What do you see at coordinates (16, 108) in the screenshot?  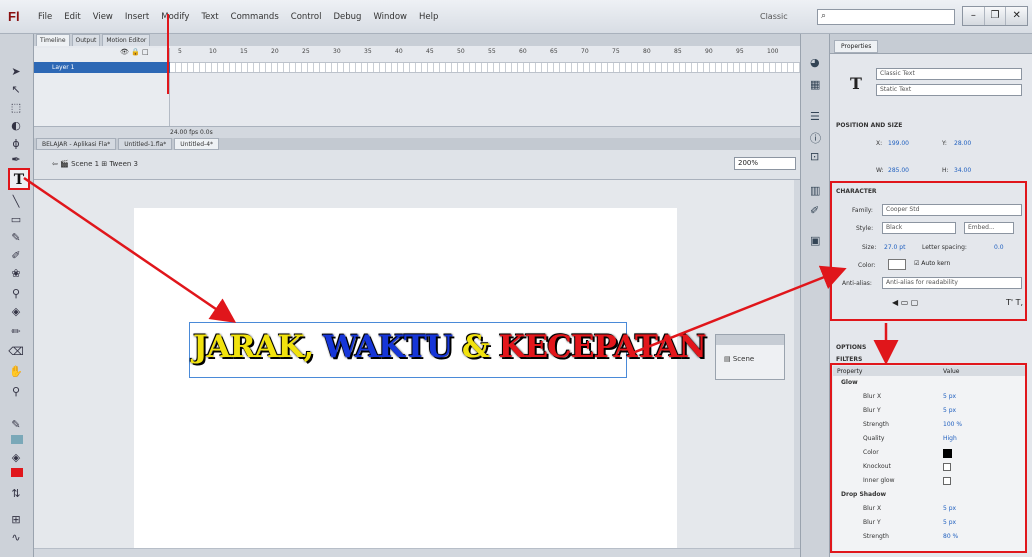 I see `free-transform-tool-icon: ⬚` at bounding box center [16, 108].